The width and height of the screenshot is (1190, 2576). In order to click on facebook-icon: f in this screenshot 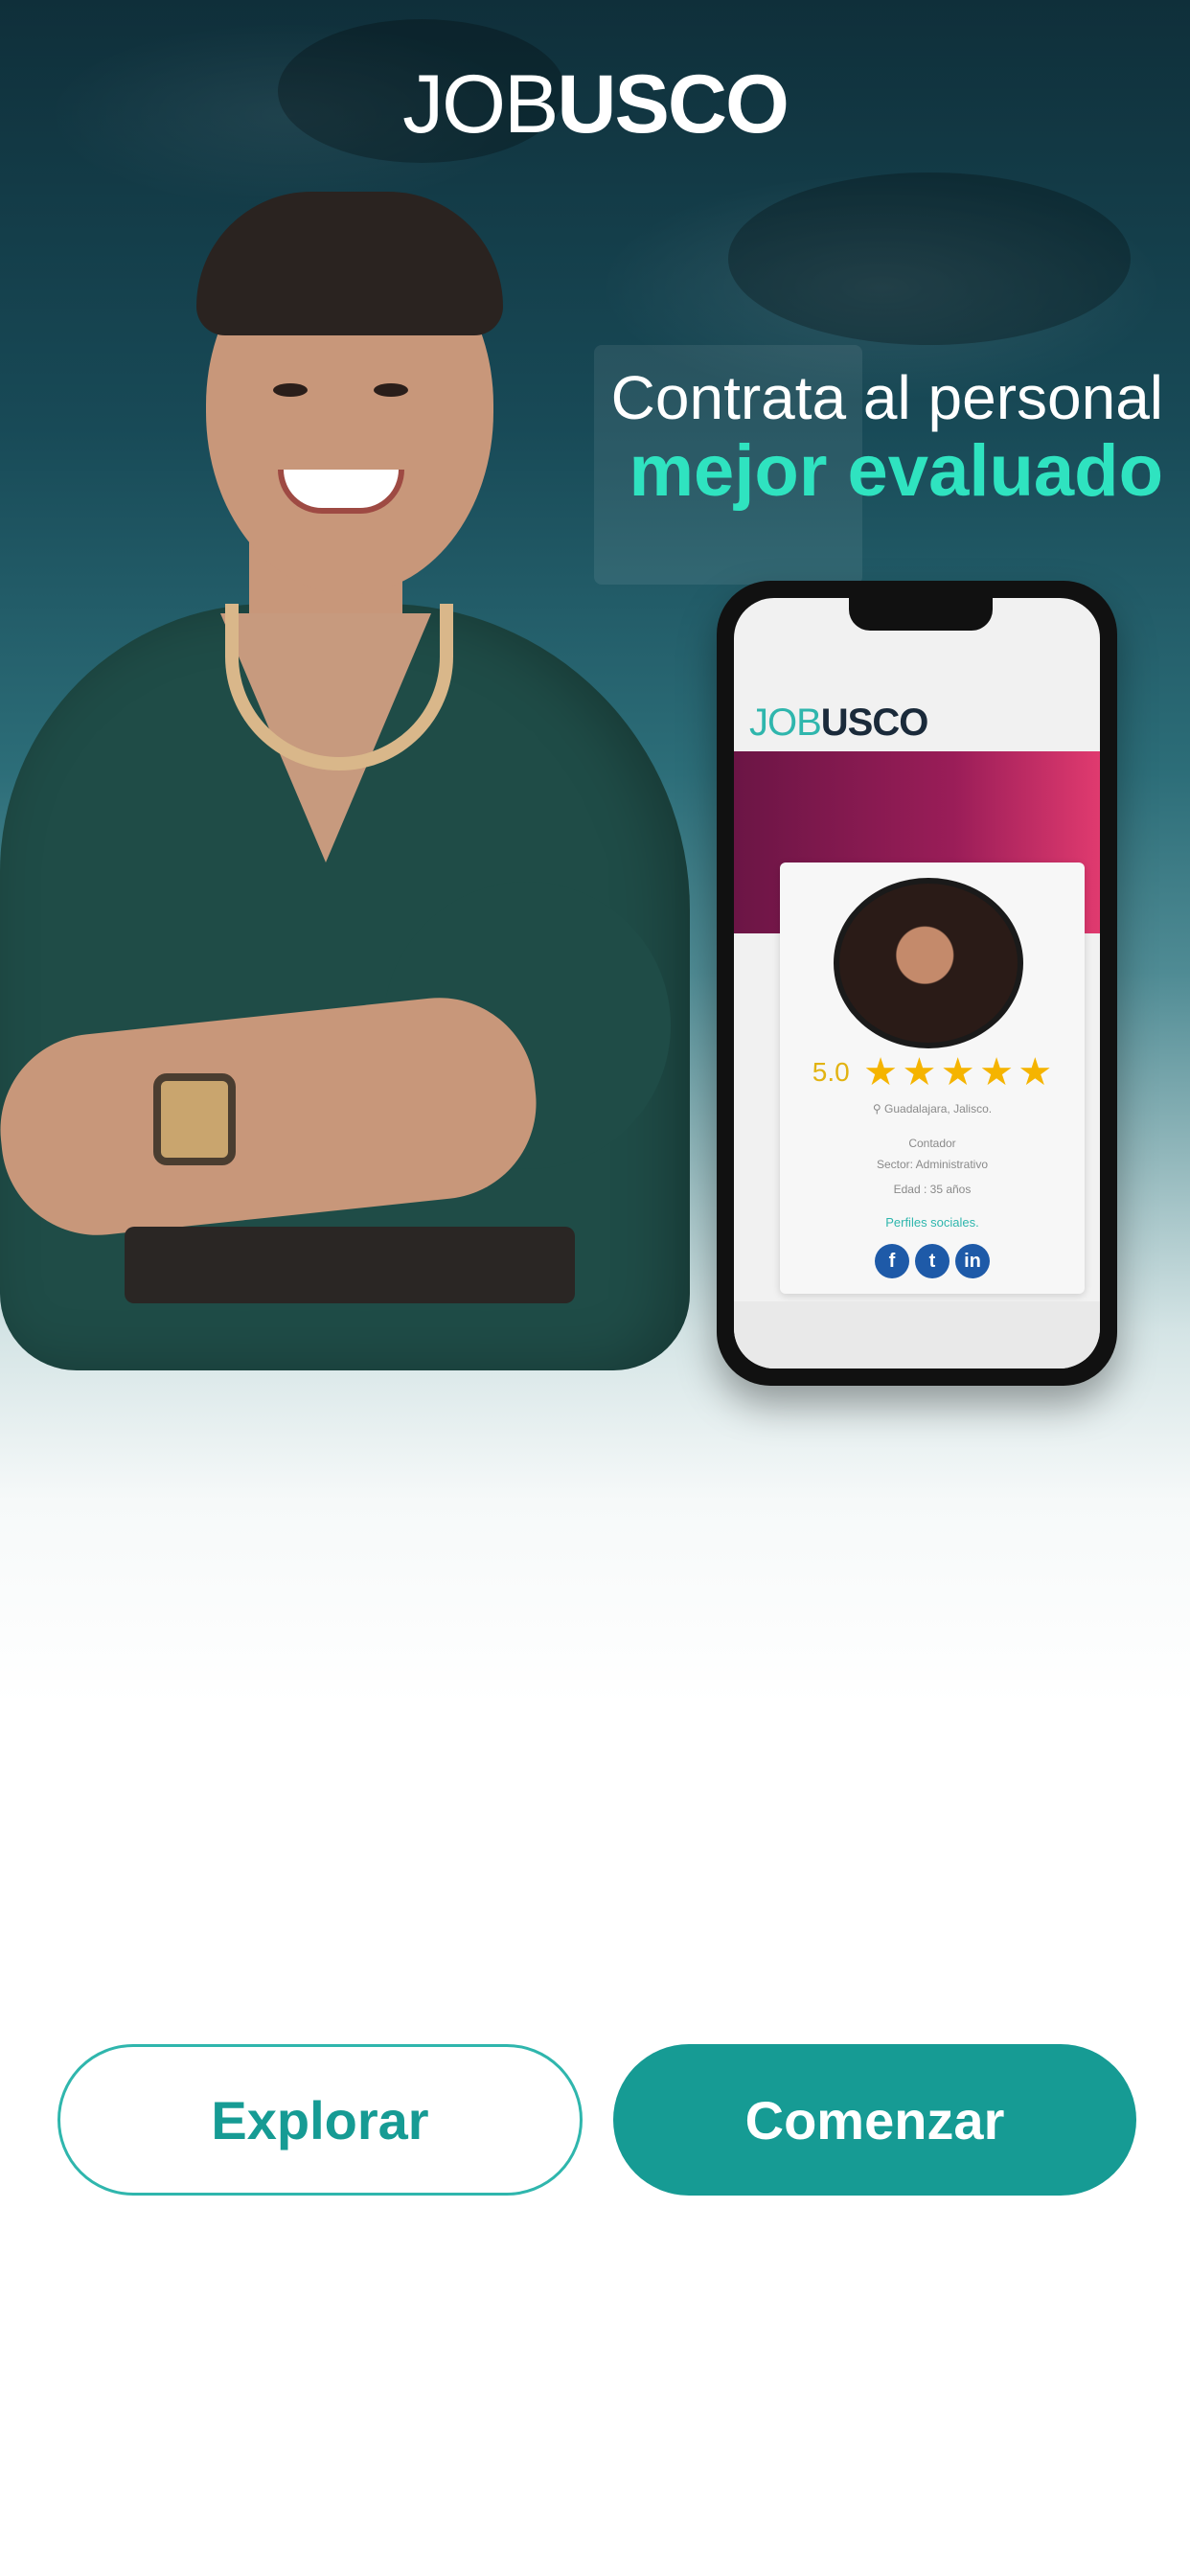, I will do `click(892, 1261)`.